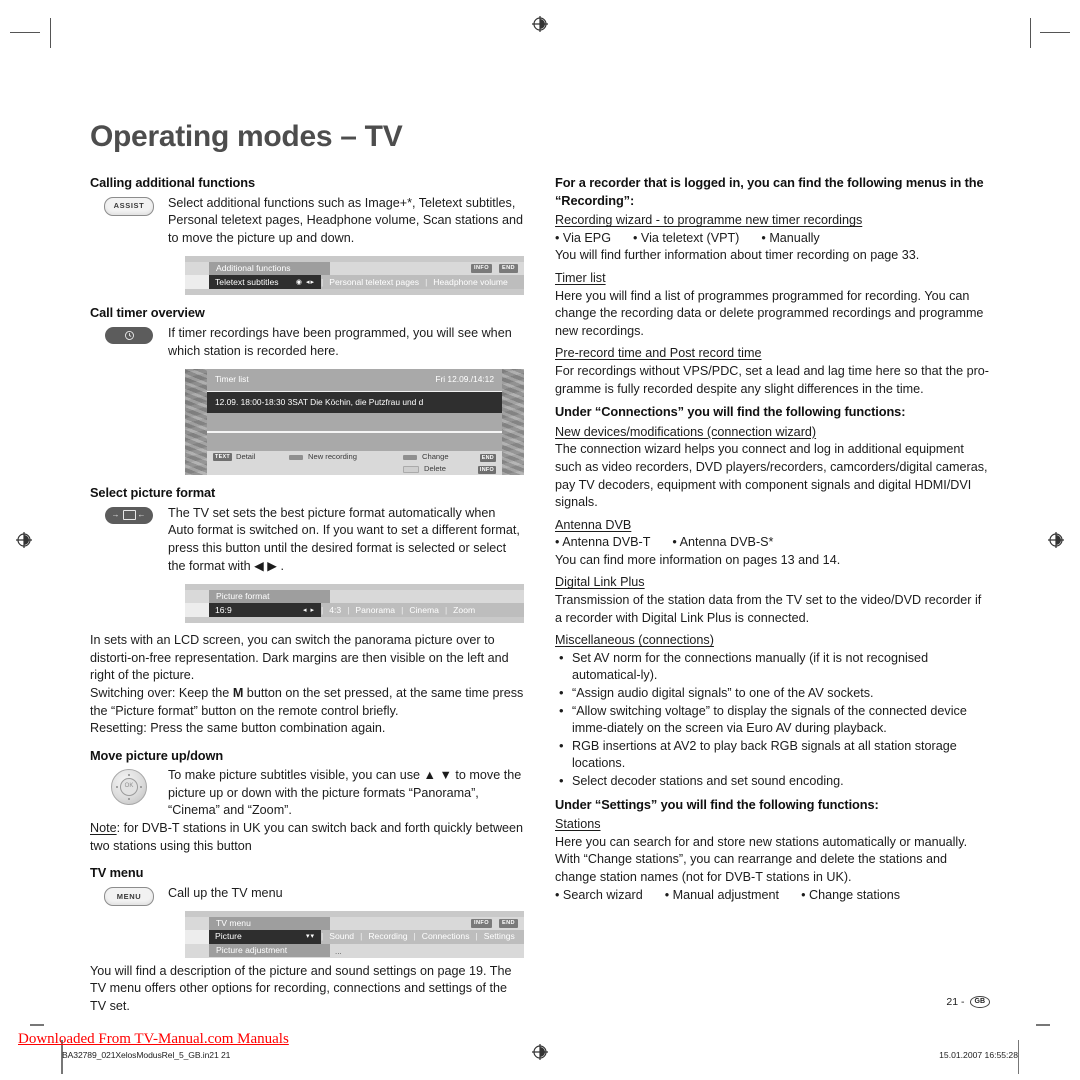 The width and height of the screenshot is (1080, 1080). Describe the element at coordinates (354, 432) in the screenshot. I see `timer-list-divider` at that location.